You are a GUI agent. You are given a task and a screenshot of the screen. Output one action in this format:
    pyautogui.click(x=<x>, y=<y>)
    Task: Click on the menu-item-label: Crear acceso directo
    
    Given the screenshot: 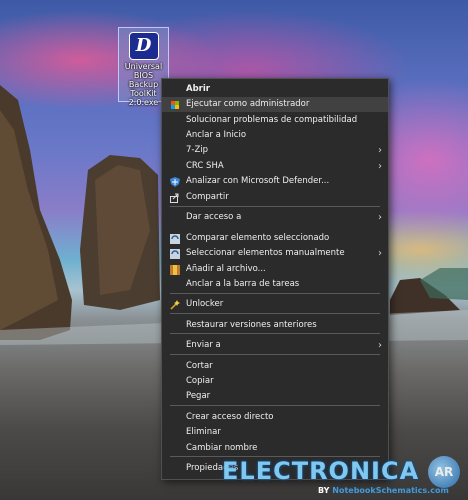 What is the action you would take?
    pyautogui.click(x=230, y=417)
    